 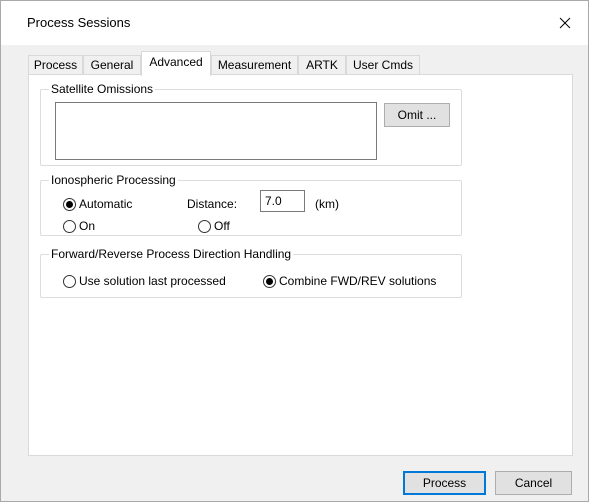 I want to click on automatic-radio-button, so click(x=69, y=204).